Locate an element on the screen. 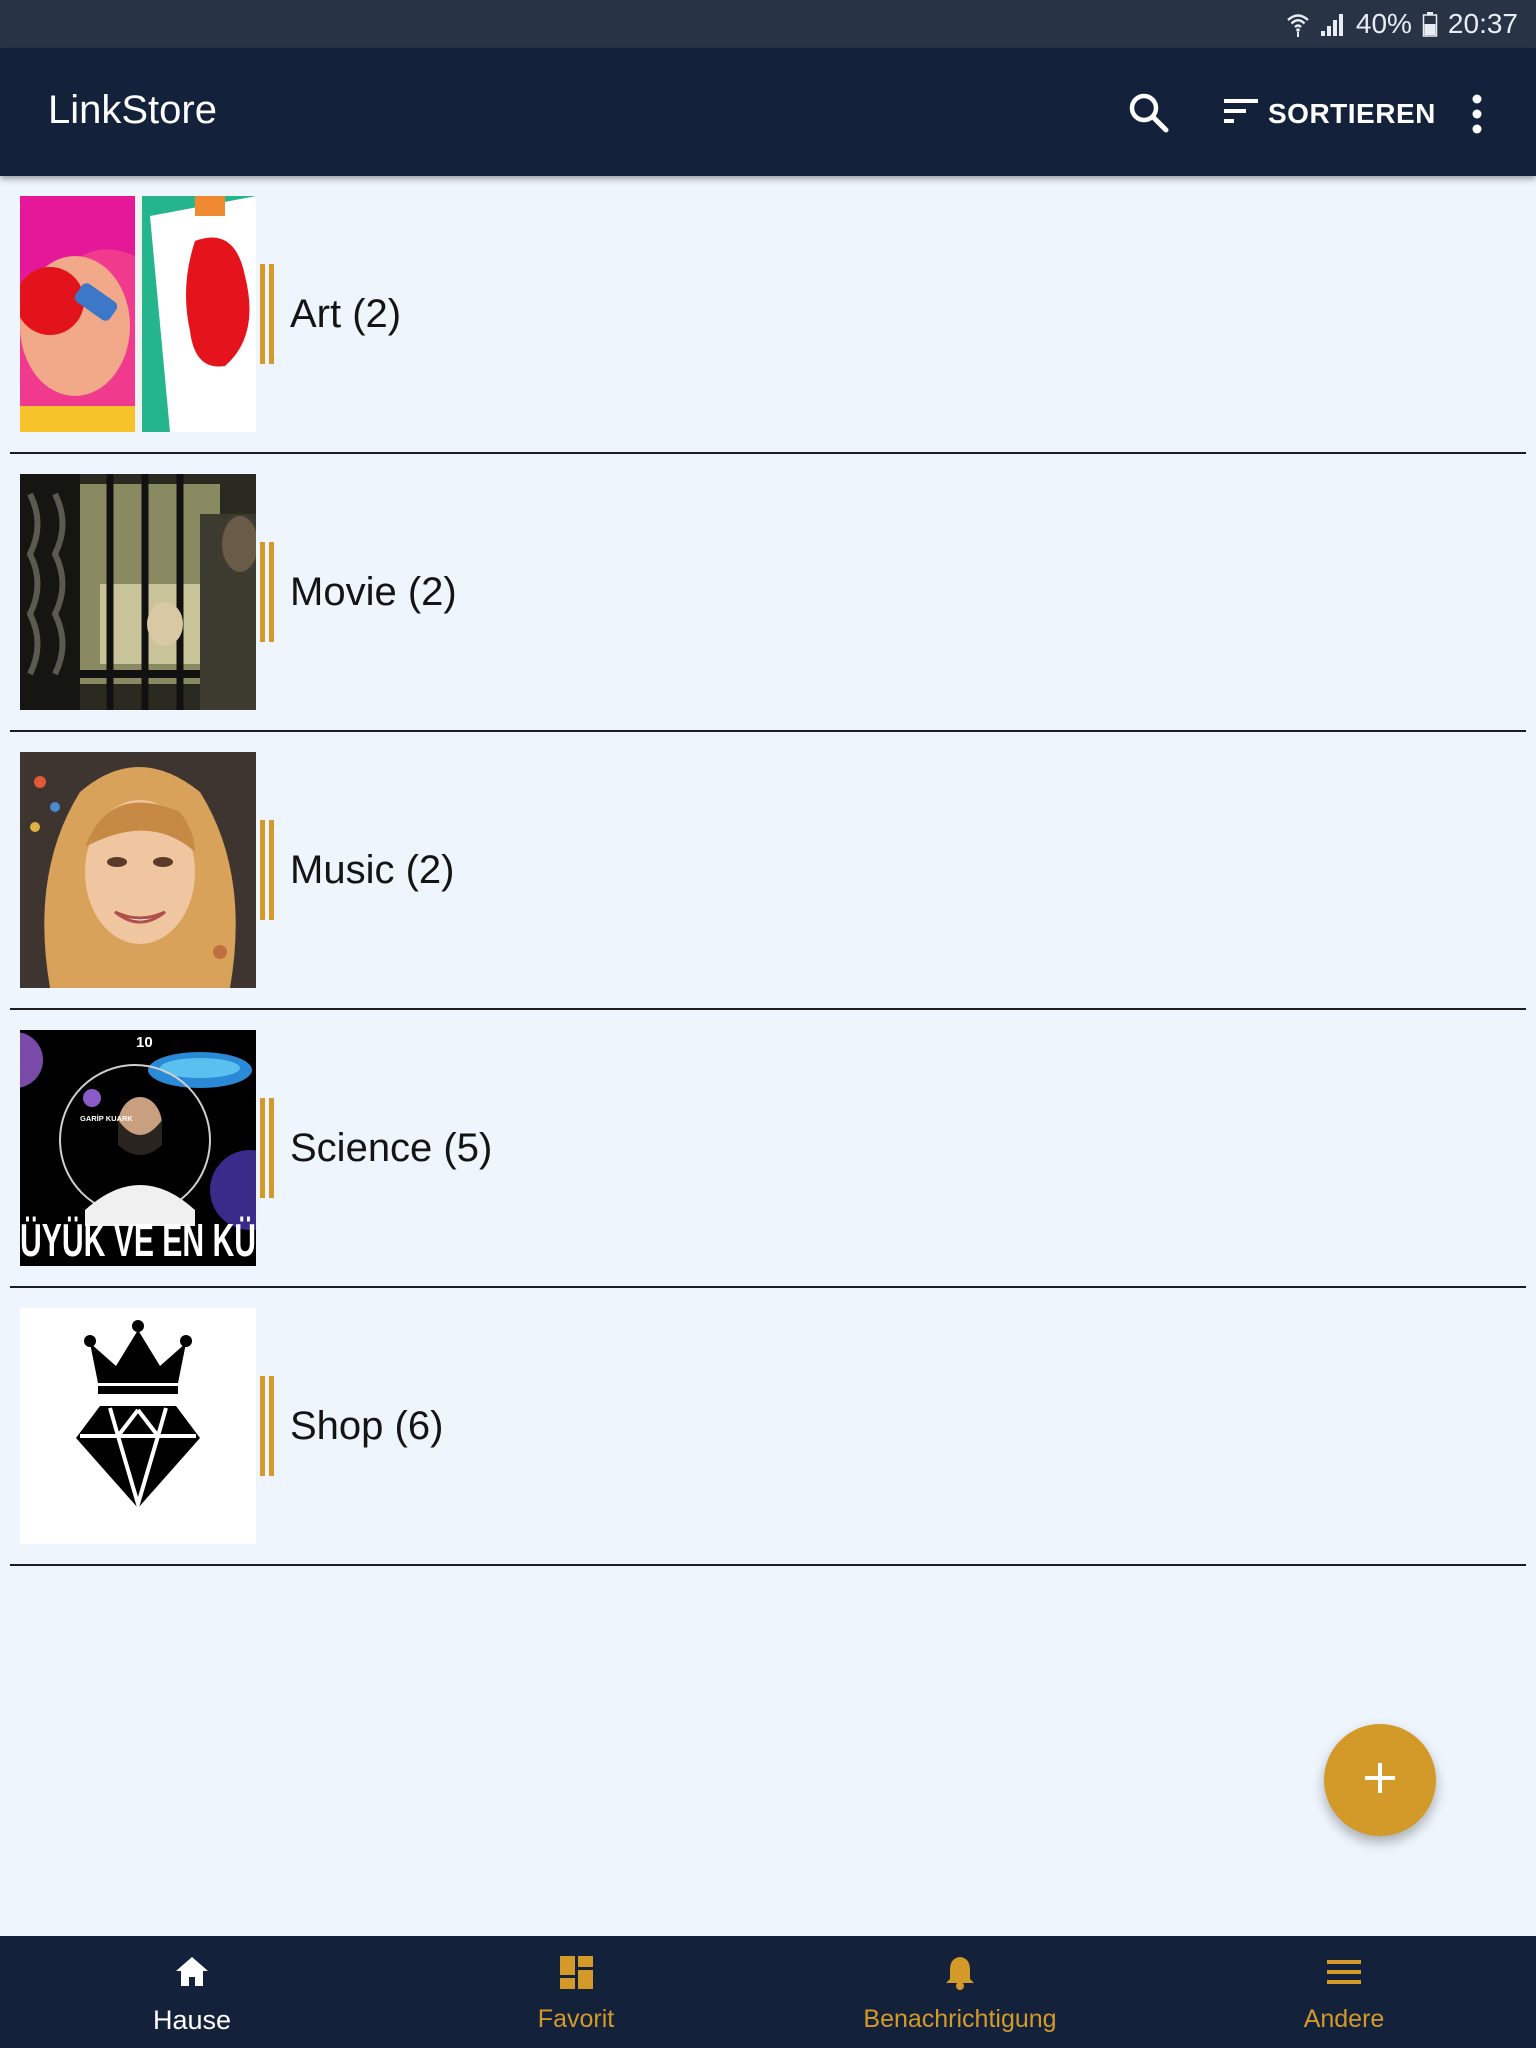 The height and width of the screenshot is (2048, 1536). add-category-button is located at coordinates (1380, 1780).